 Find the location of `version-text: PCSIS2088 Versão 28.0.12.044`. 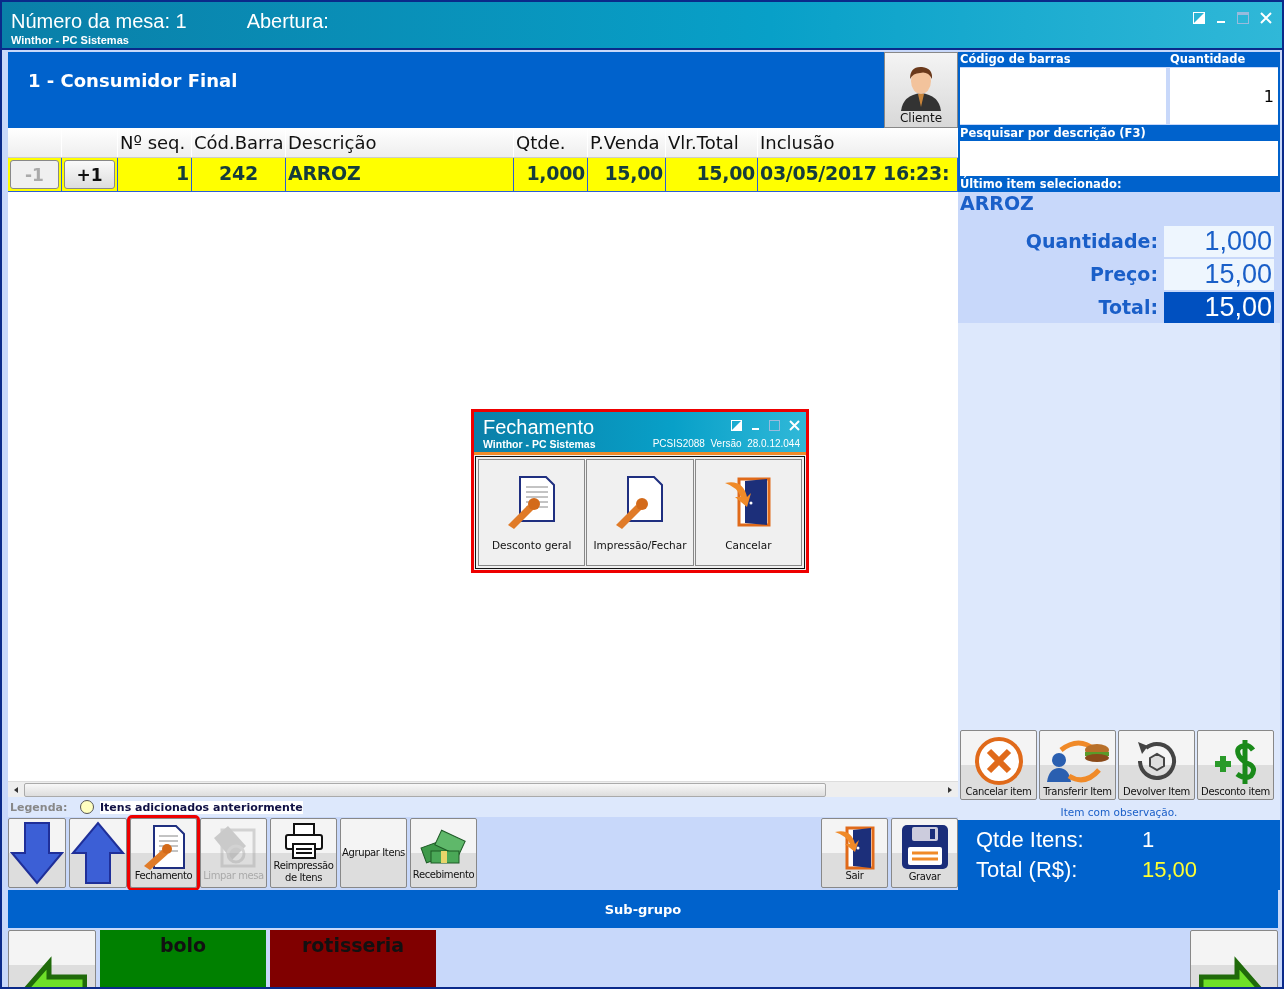

version-text: PCSIS2088 Versão 28.0.12.044 is located at coordinates (726, 444).